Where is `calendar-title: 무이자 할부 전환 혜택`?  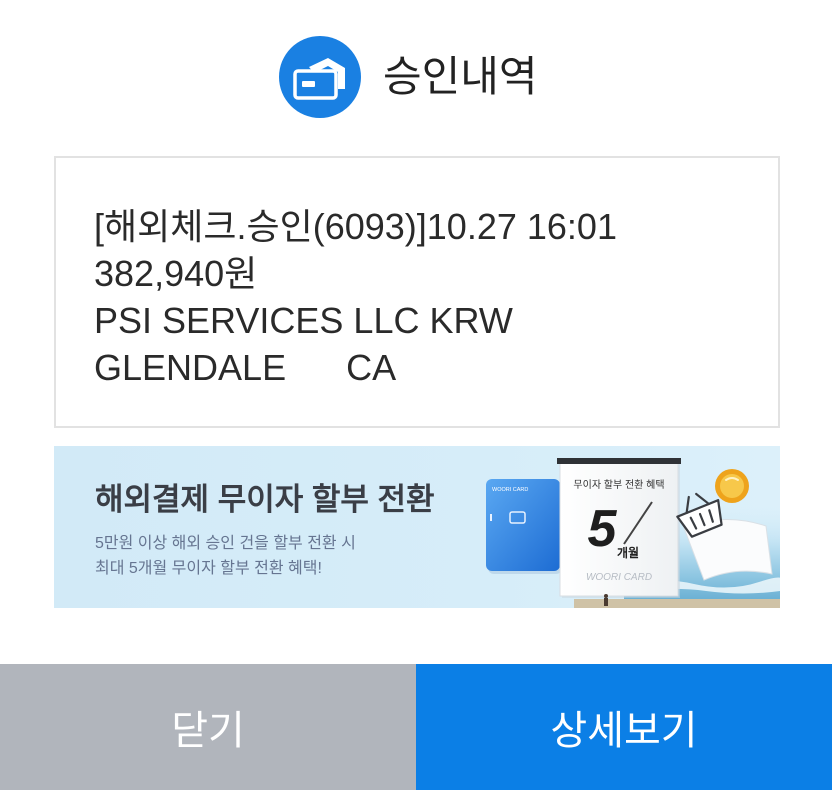 calendar-title: 무이자 할부 전환 혜택 is located at coordinates (618, 485).